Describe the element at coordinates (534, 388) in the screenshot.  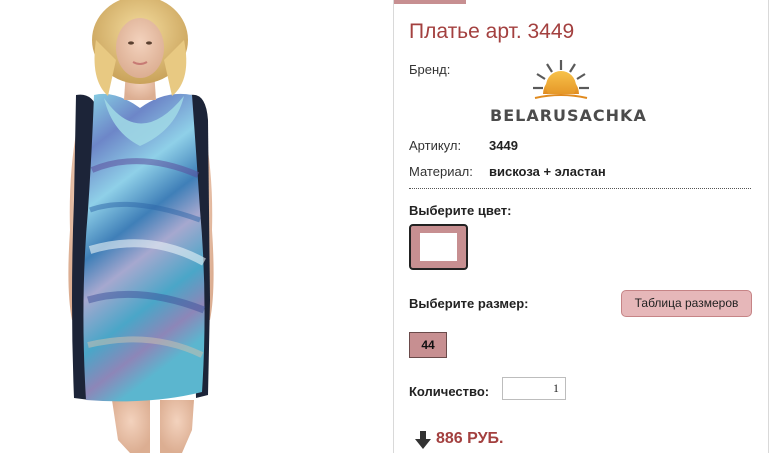
I see `quantity-input: 1` at that location.